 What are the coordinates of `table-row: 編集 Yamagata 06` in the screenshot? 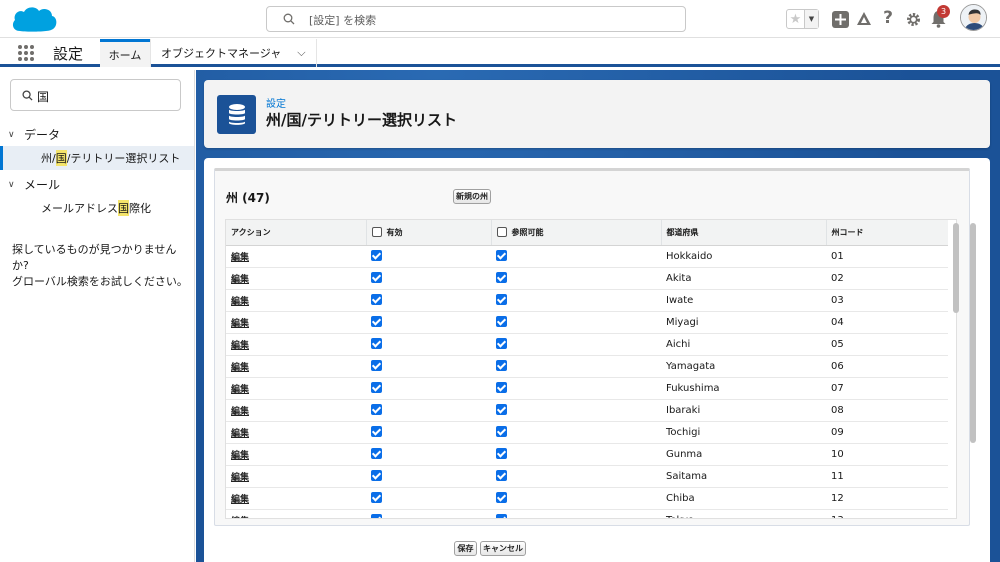 It's located at (587, 366).